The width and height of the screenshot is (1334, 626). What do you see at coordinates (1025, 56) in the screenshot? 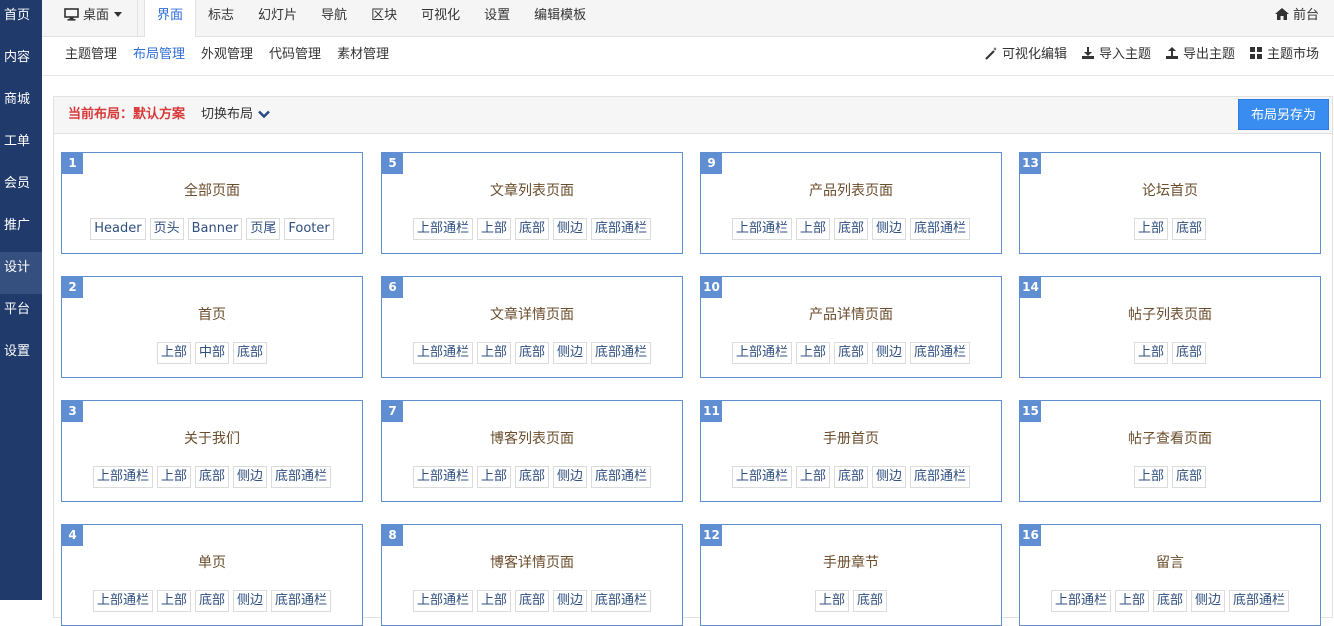
I see `sub-nav-action: 可视化编辑` at bounding box center [1025, 56].